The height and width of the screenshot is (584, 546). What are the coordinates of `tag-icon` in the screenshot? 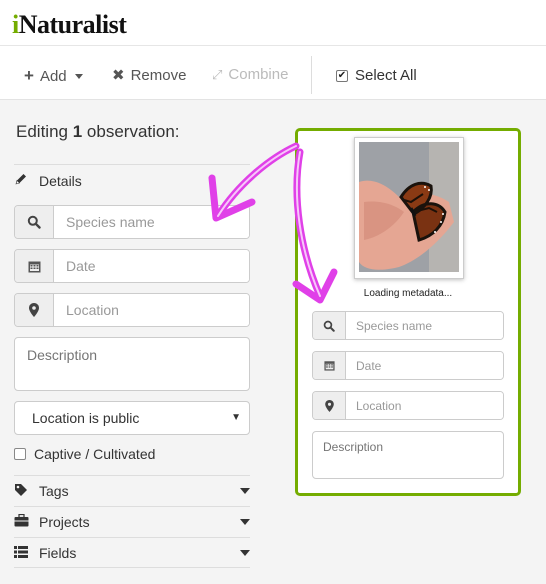 It's located at (25, 491).